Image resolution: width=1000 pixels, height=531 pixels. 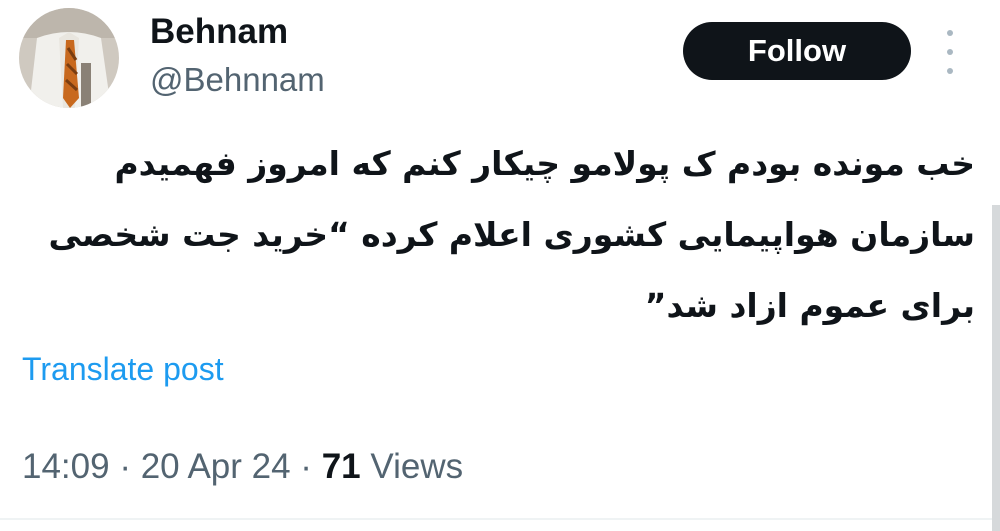 I want to click on follow-button: Follow, so click(x=797, y=51).